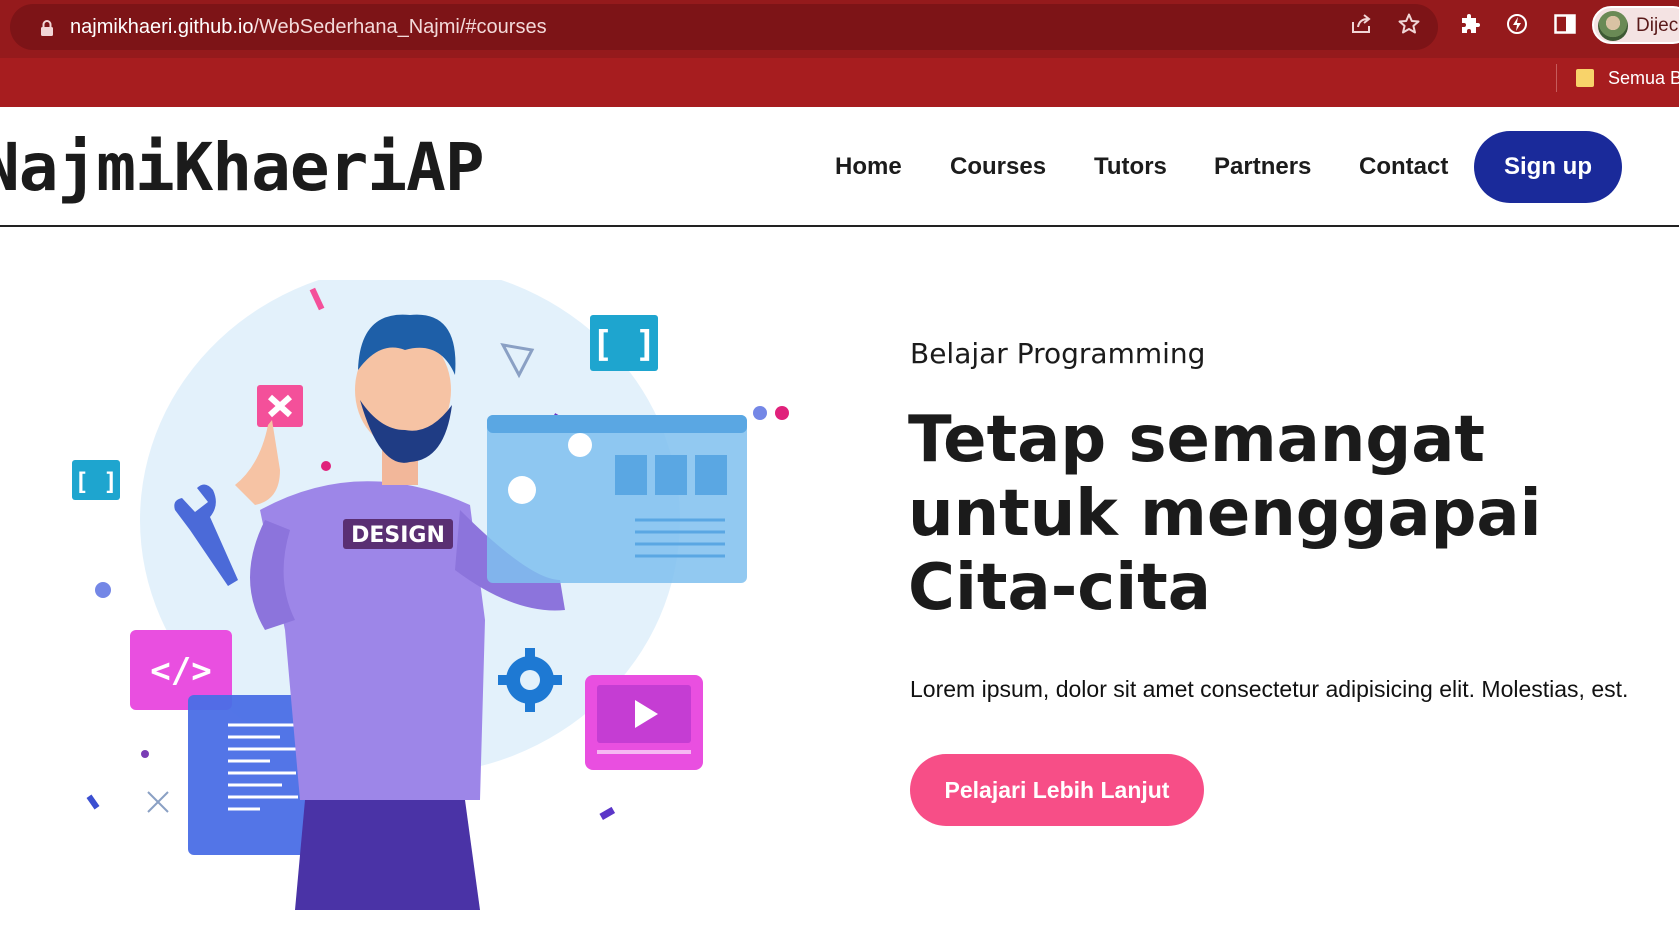 The width and height of the screenshot is (1679, 945). I want to click on ui-window-circle, so click(522, 490).